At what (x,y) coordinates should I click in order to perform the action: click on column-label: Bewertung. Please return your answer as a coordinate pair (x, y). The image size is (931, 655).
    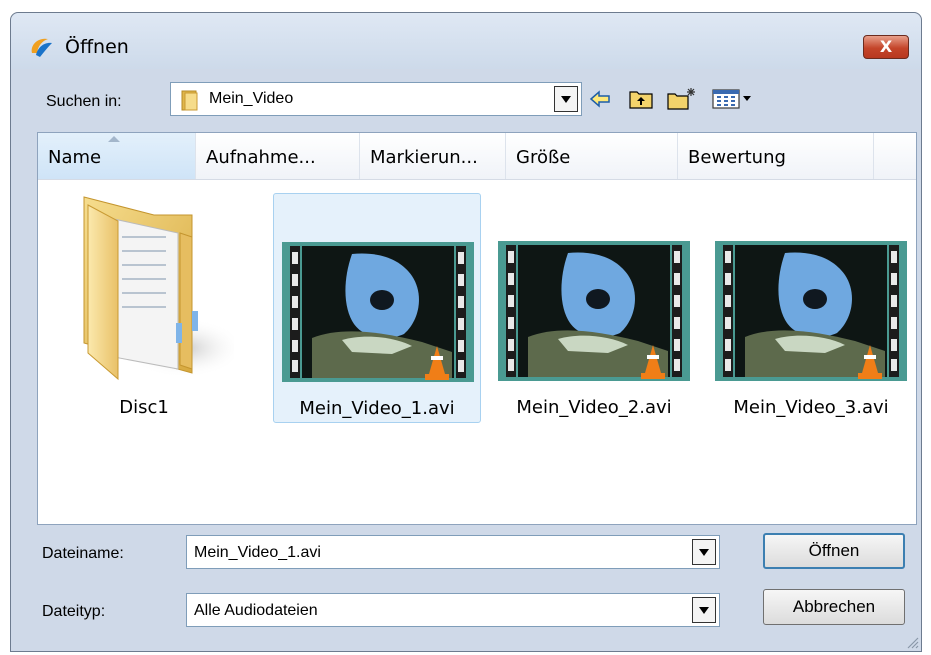
    Looking at the image, I should click on (737, 157).